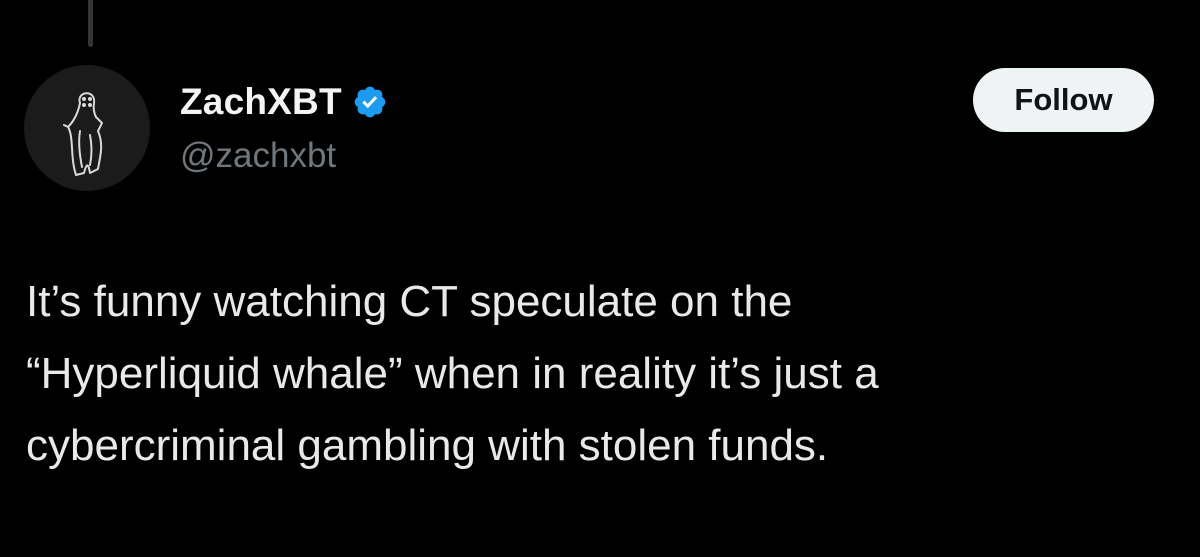 Image resolution: width=1200 pixels, height=557 pixels. I want to click on thread-connector-line, so click(90, 23).